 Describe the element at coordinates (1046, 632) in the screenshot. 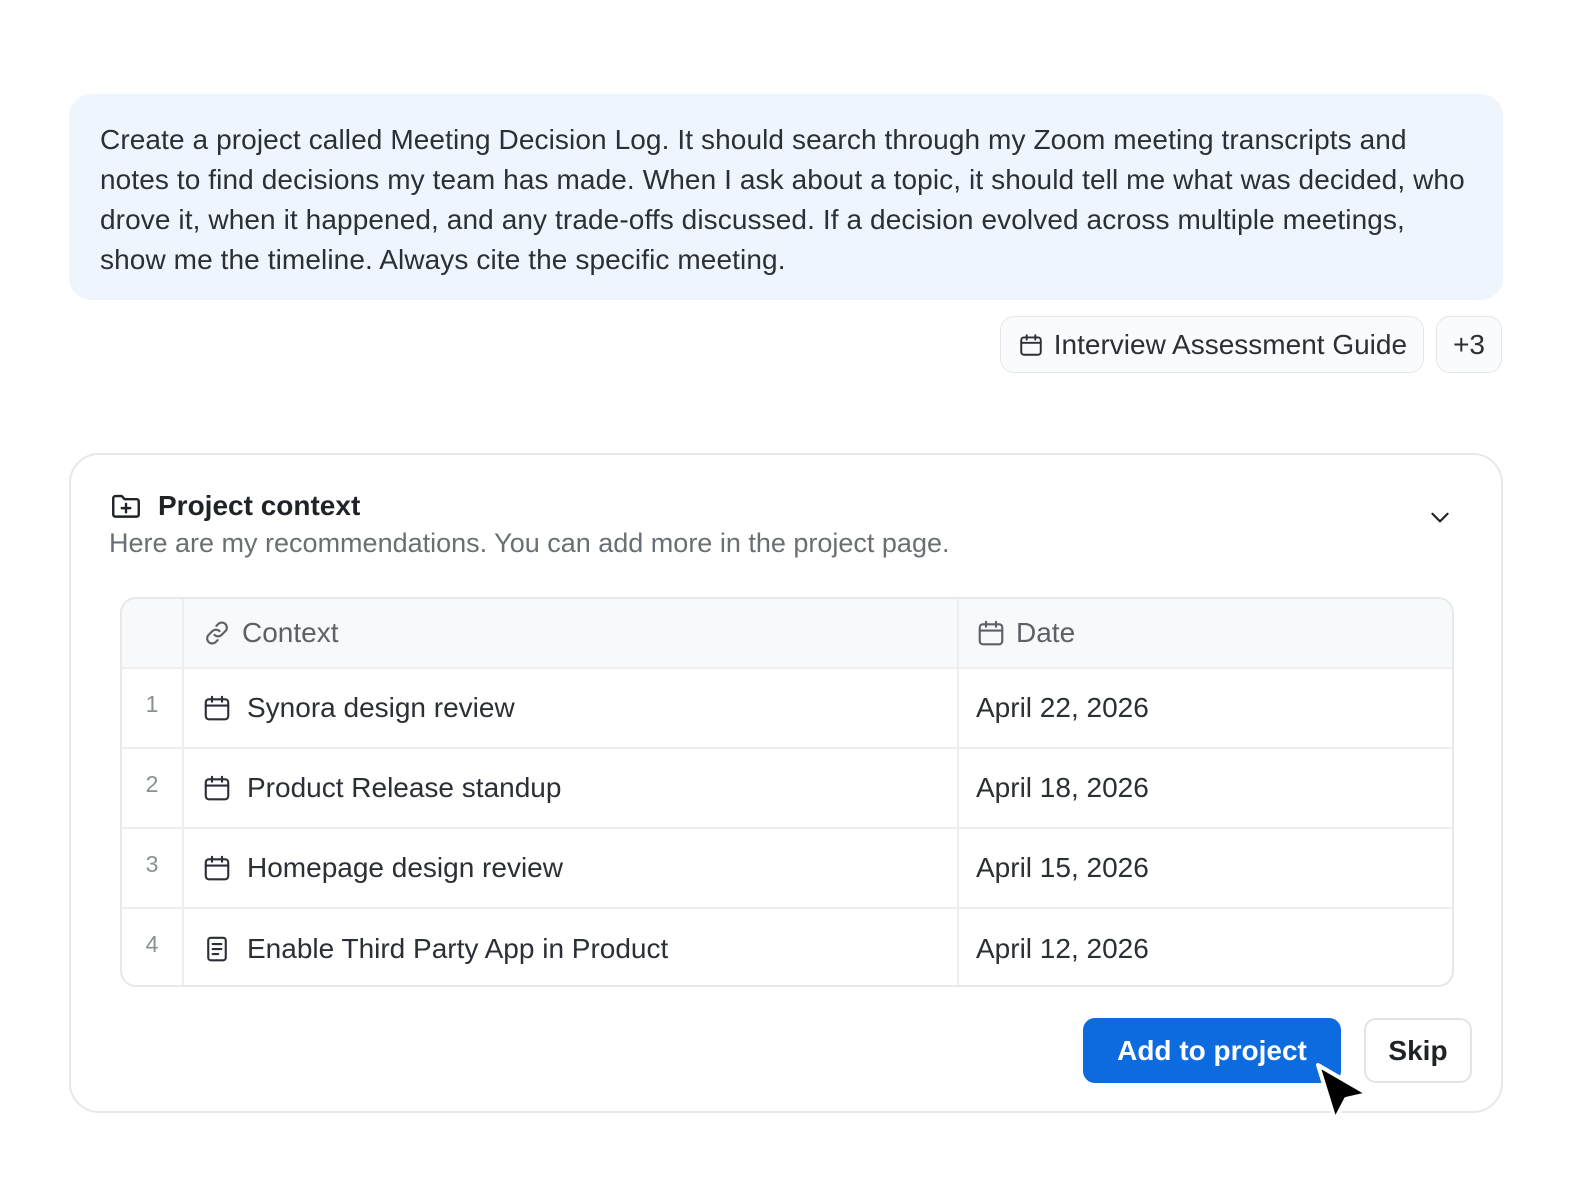

I see `date-column-label: Date` at that location.